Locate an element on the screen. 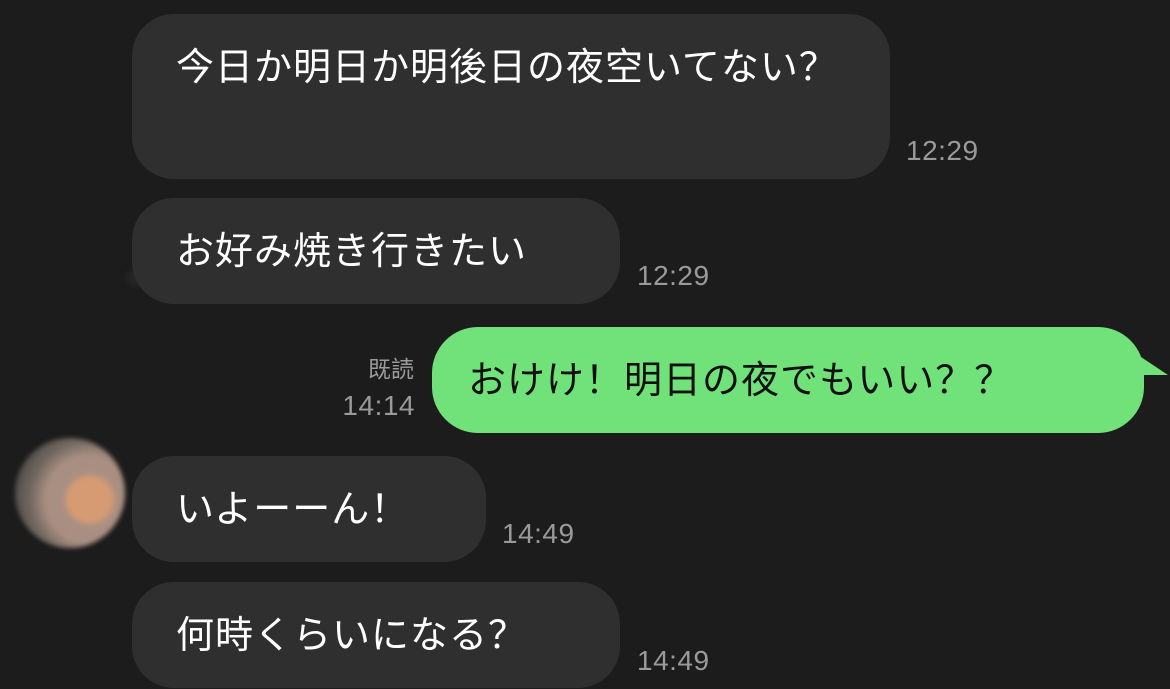 The width and height of the screenshot is (1170, 689). profile-avatar is located at coordinates (70, 493).